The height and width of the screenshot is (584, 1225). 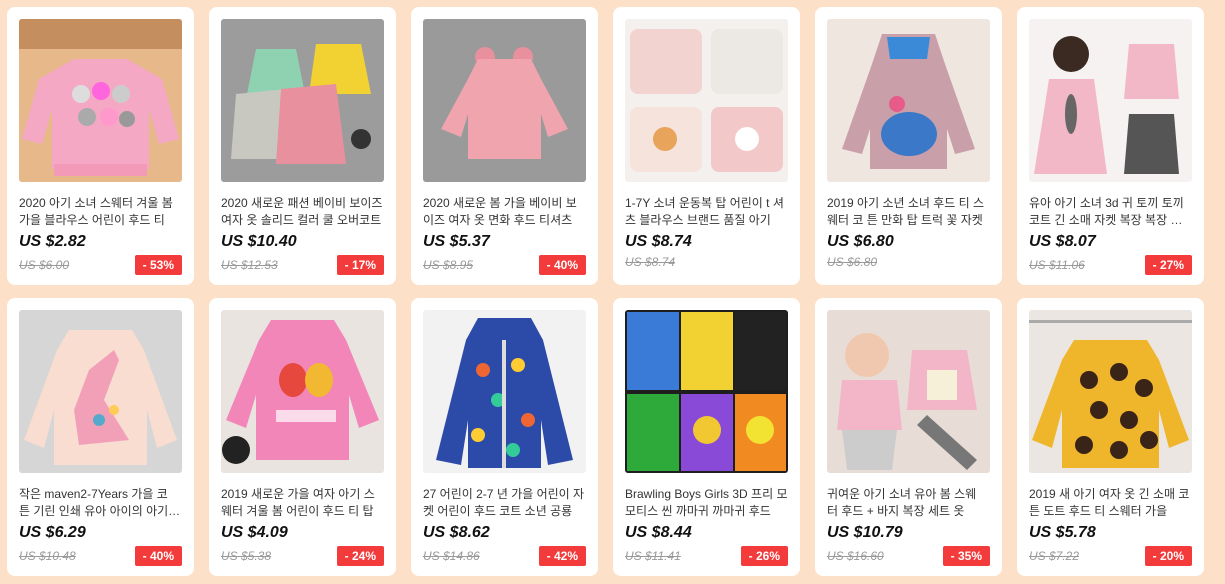 What do you see at coordinates (1168, 265) in the screenshot?
I see `discount-badge: - 27%` at bounding box center [1168, 265].